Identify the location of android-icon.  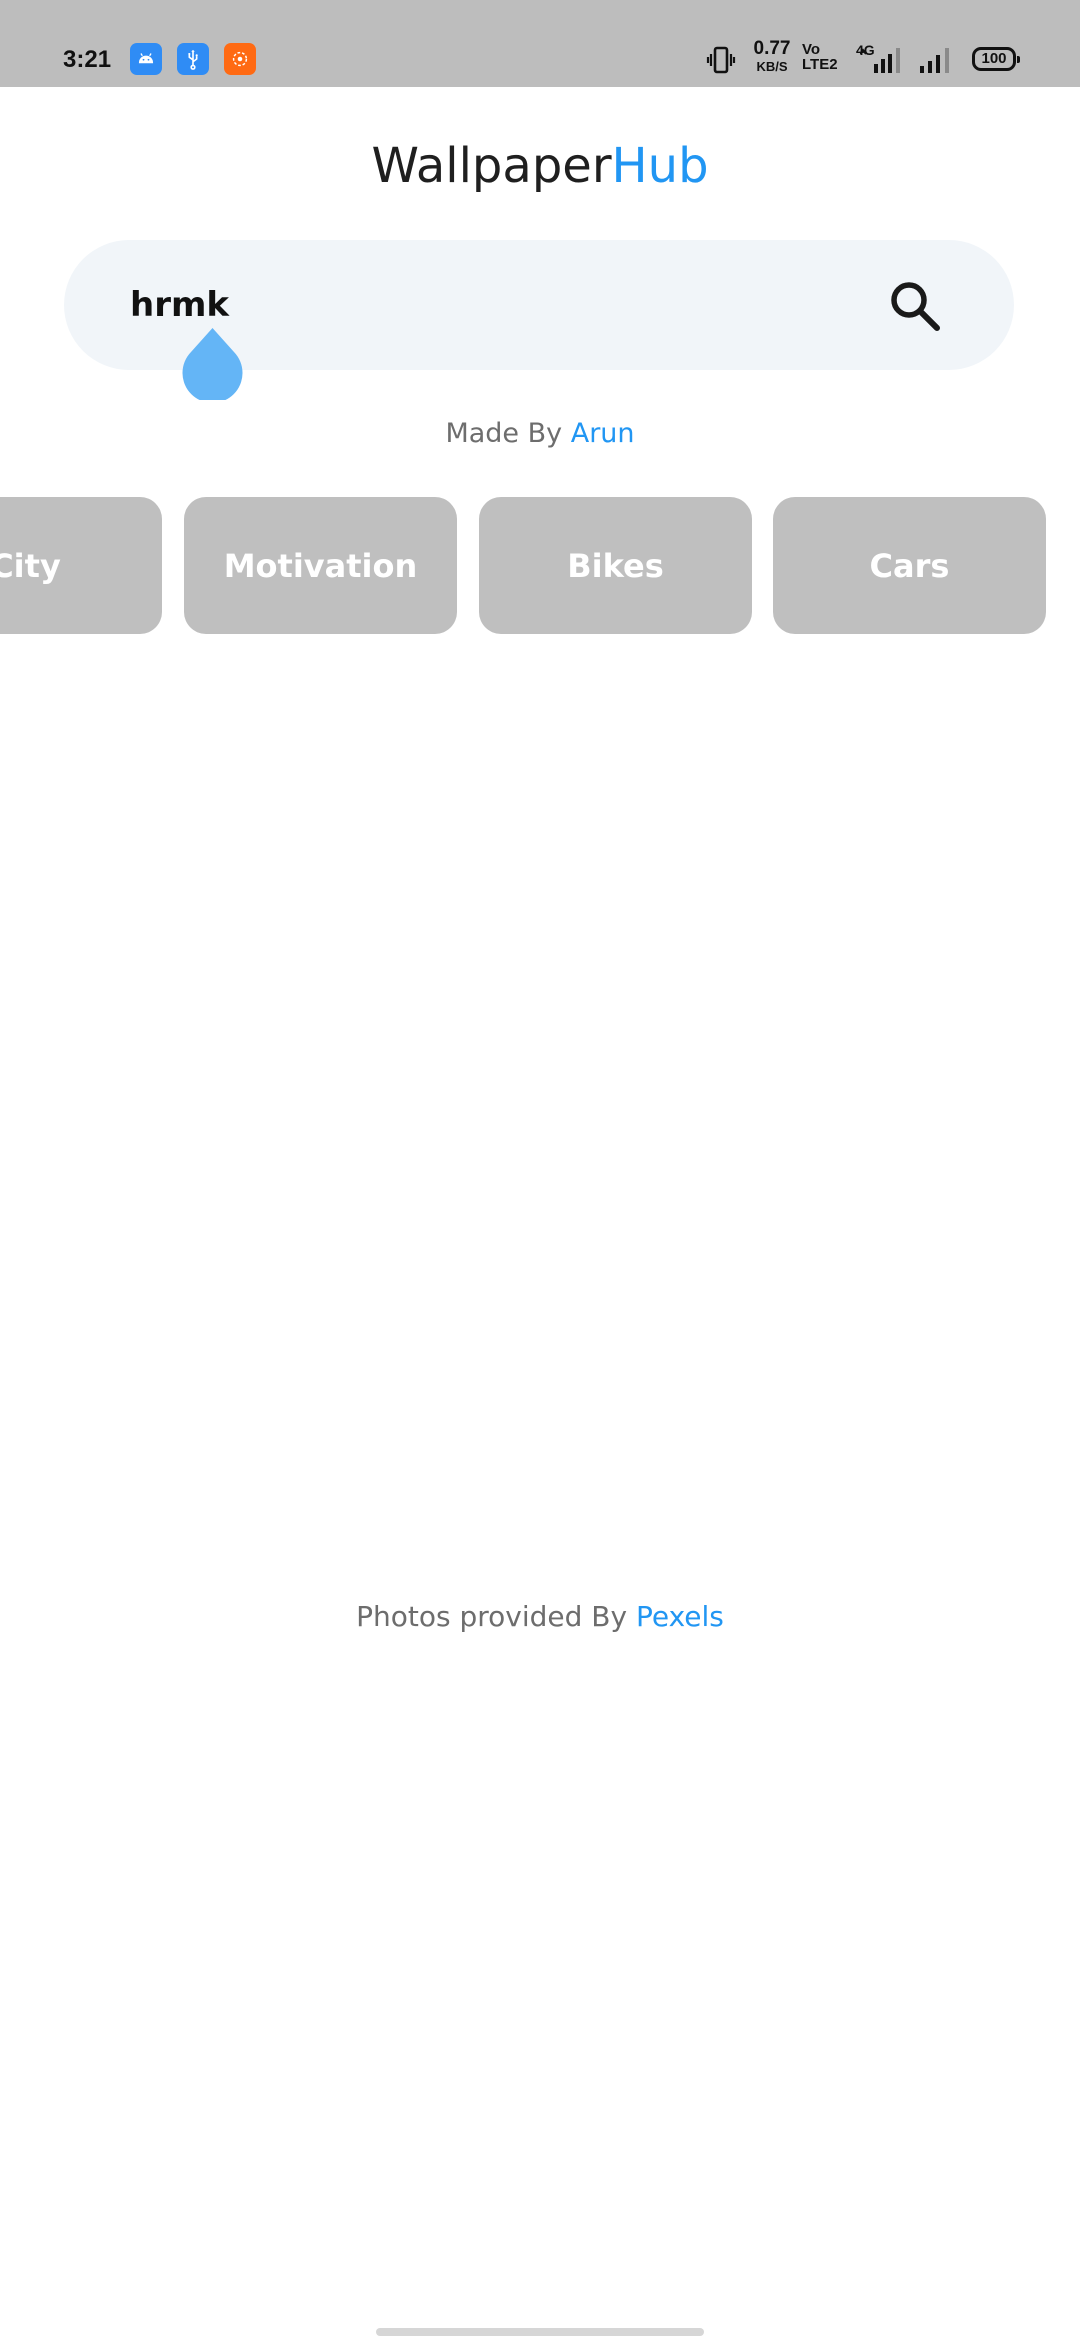
(146, 59).